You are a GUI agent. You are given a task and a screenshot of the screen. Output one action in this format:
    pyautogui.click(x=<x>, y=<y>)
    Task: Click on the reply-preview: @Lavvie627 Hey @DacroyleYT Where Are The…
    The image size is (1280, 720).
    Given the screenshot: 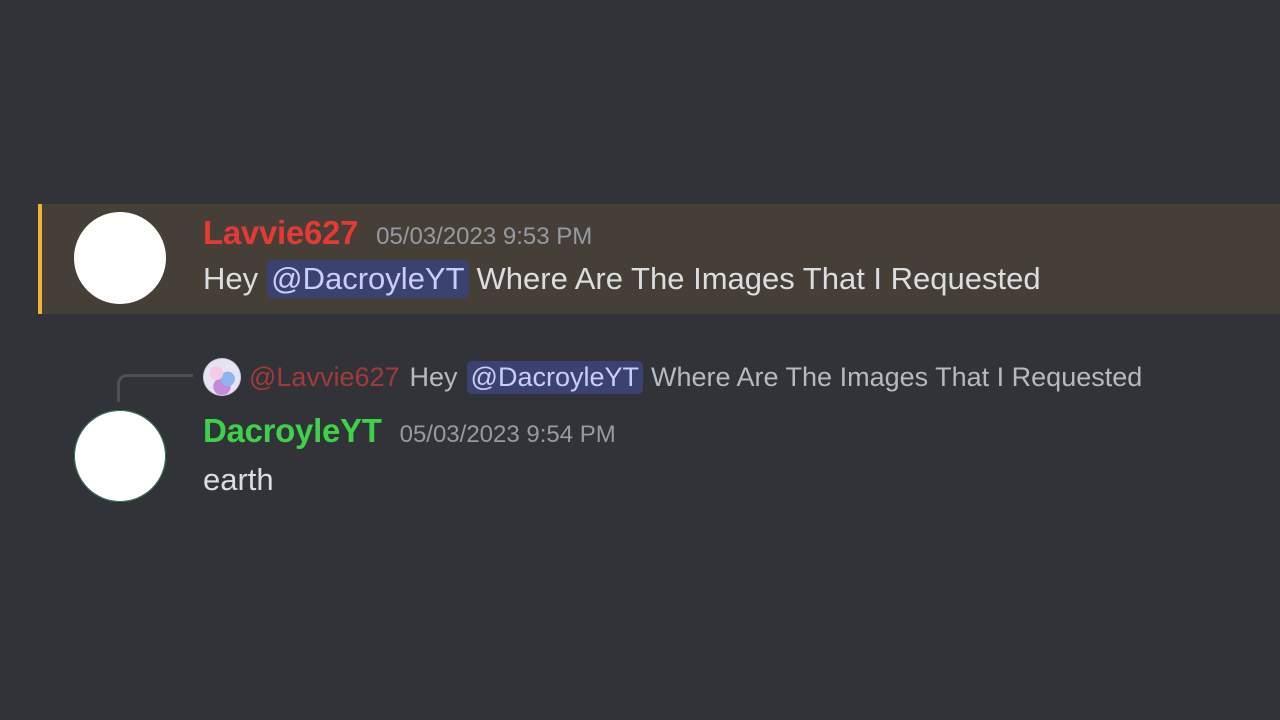 What is the action you would take?
    pyautogui.click(x=672, y=377)
    